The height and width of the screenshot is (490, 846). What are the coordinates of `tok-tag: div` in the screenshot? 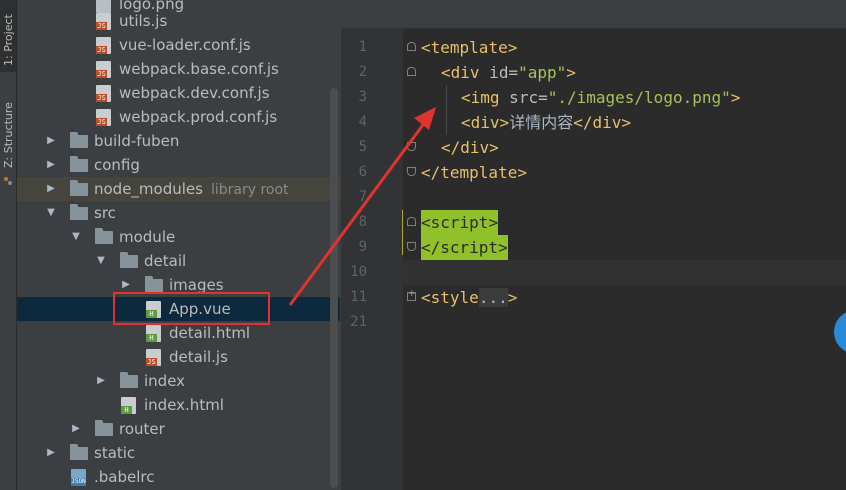 It's located at (607, 122).